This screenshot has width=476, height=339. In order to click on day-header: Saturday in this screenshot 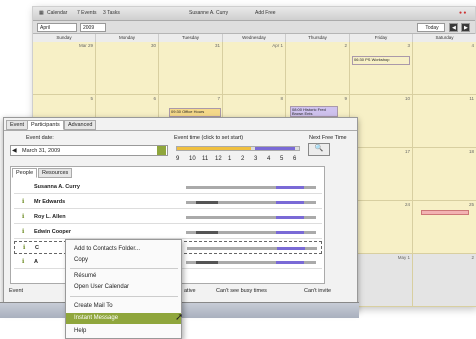, I will do `click(444, 38)`.